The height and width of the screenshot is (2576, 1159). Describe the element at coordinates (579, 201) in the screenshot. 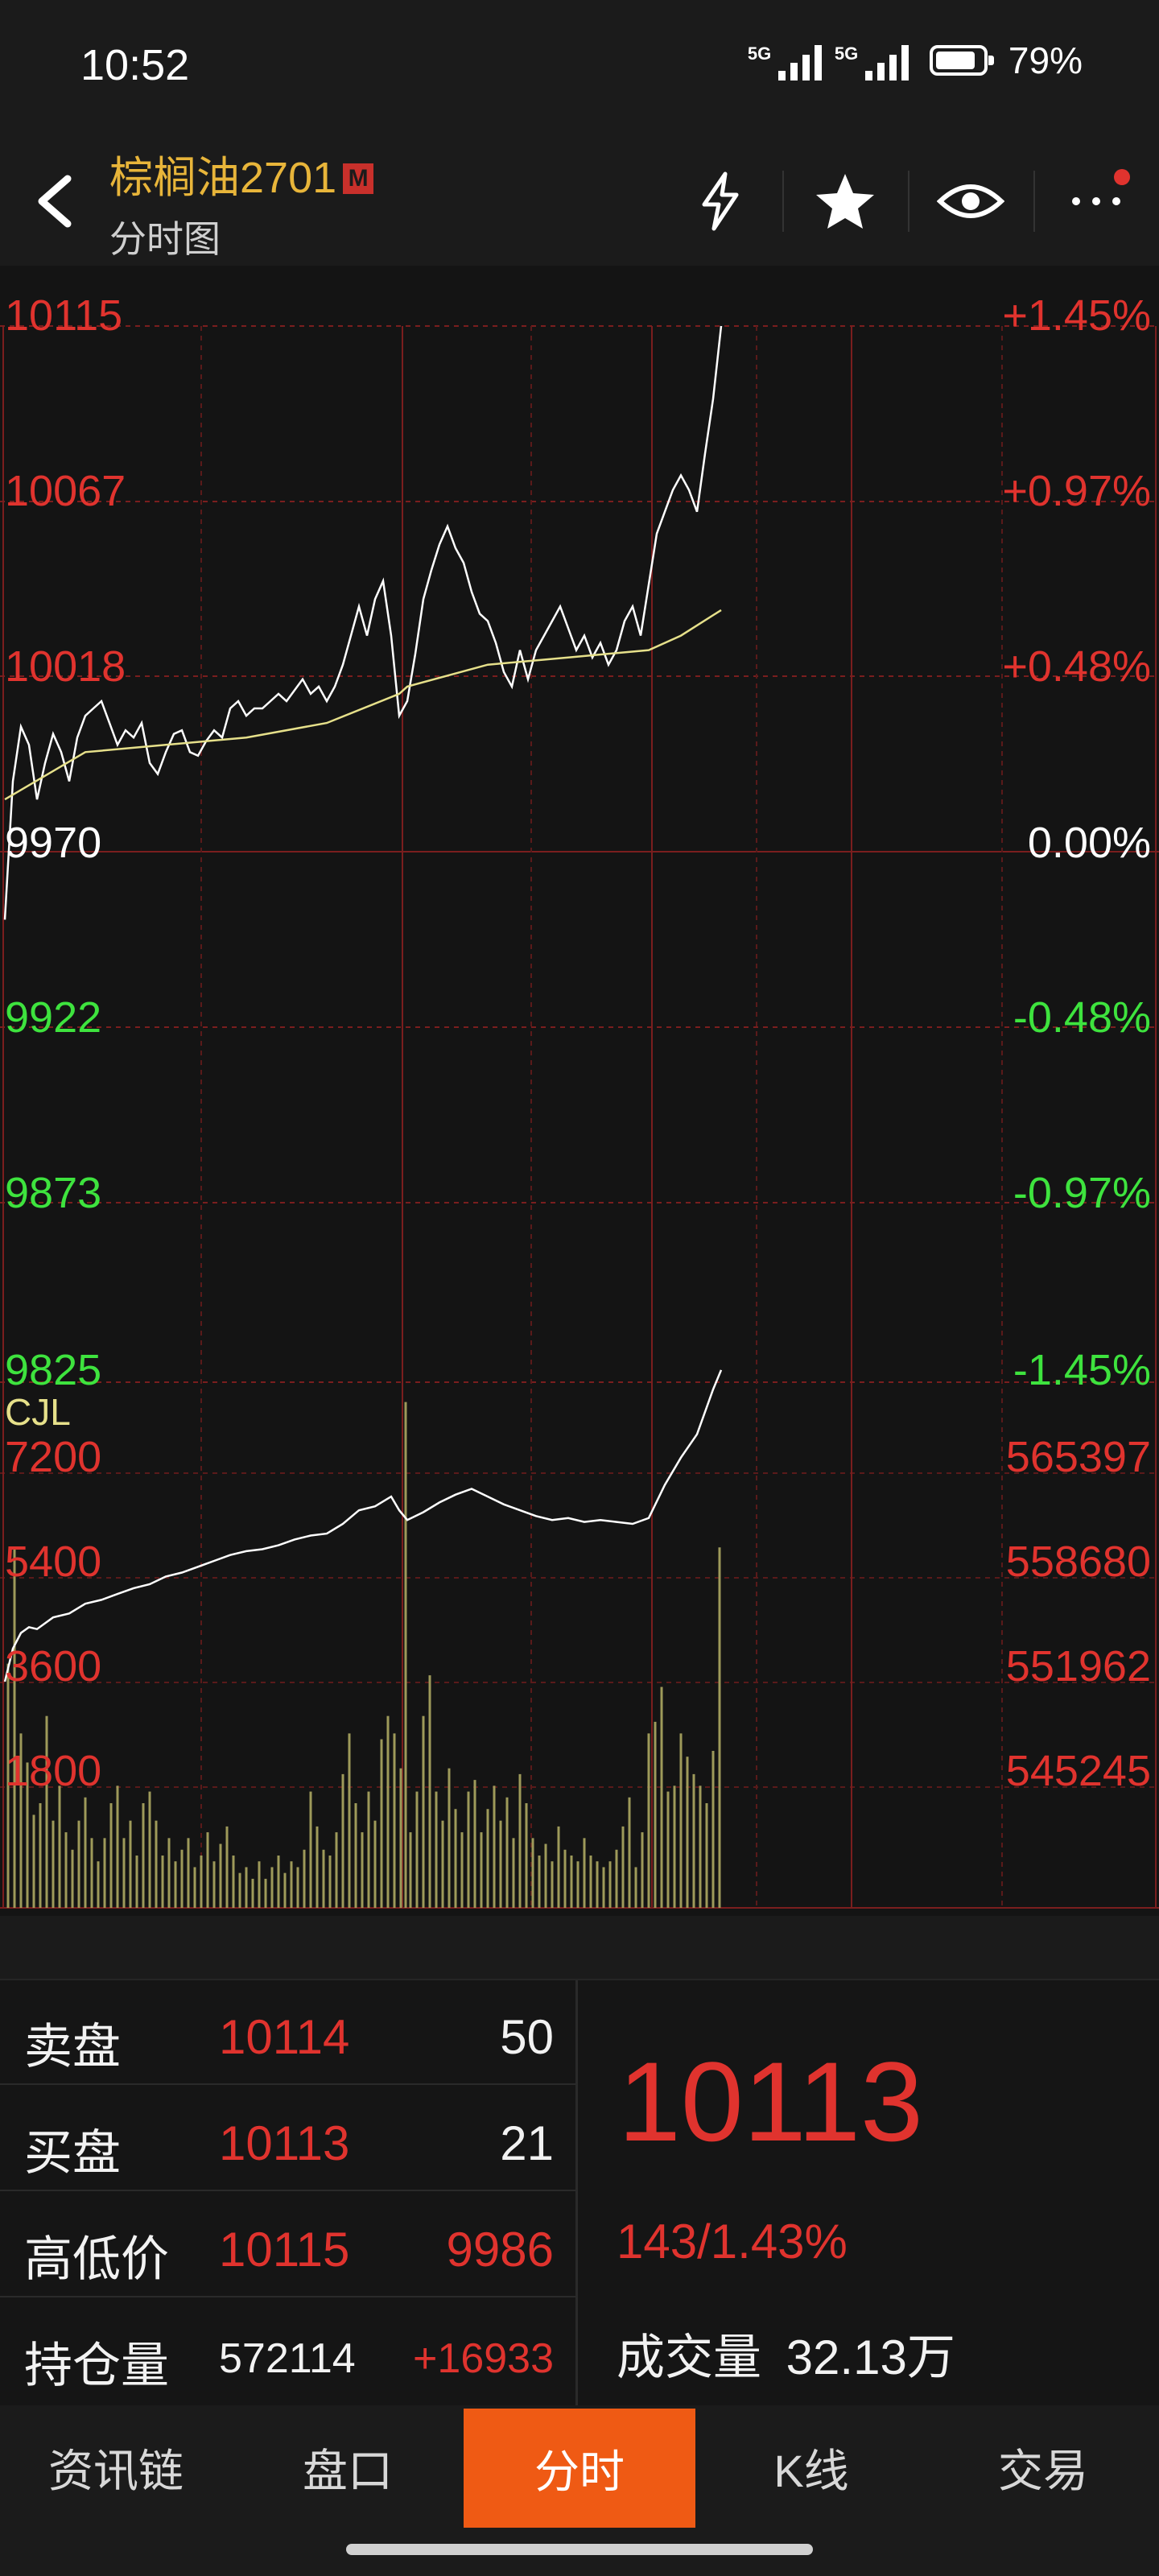

I see `header: 棕榈油2701 M 分时图` at that location.